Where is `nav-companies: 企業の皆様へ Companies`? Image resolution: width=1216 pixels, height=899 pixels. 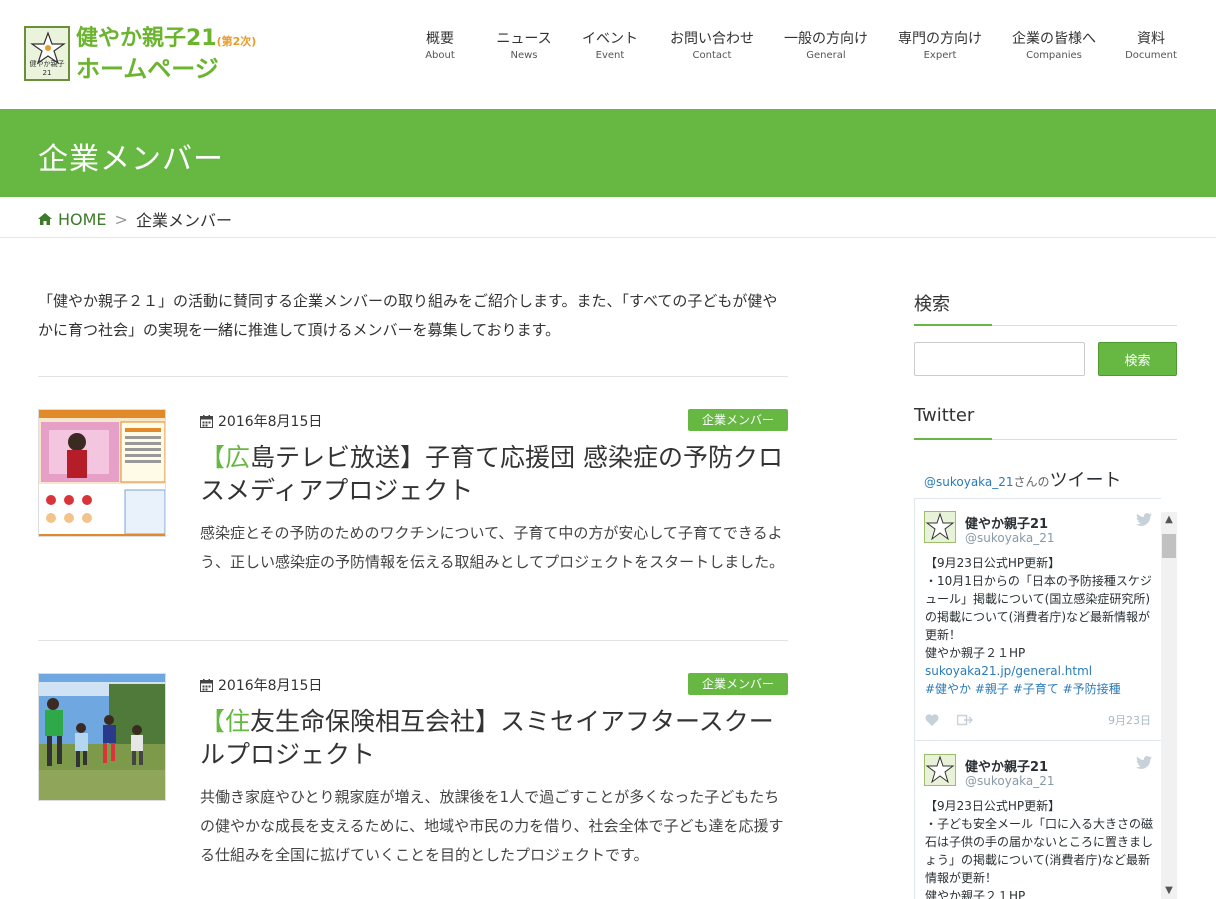 nav-companies: 企業の皆様へ Companies is located at coordinates (1054, 47).